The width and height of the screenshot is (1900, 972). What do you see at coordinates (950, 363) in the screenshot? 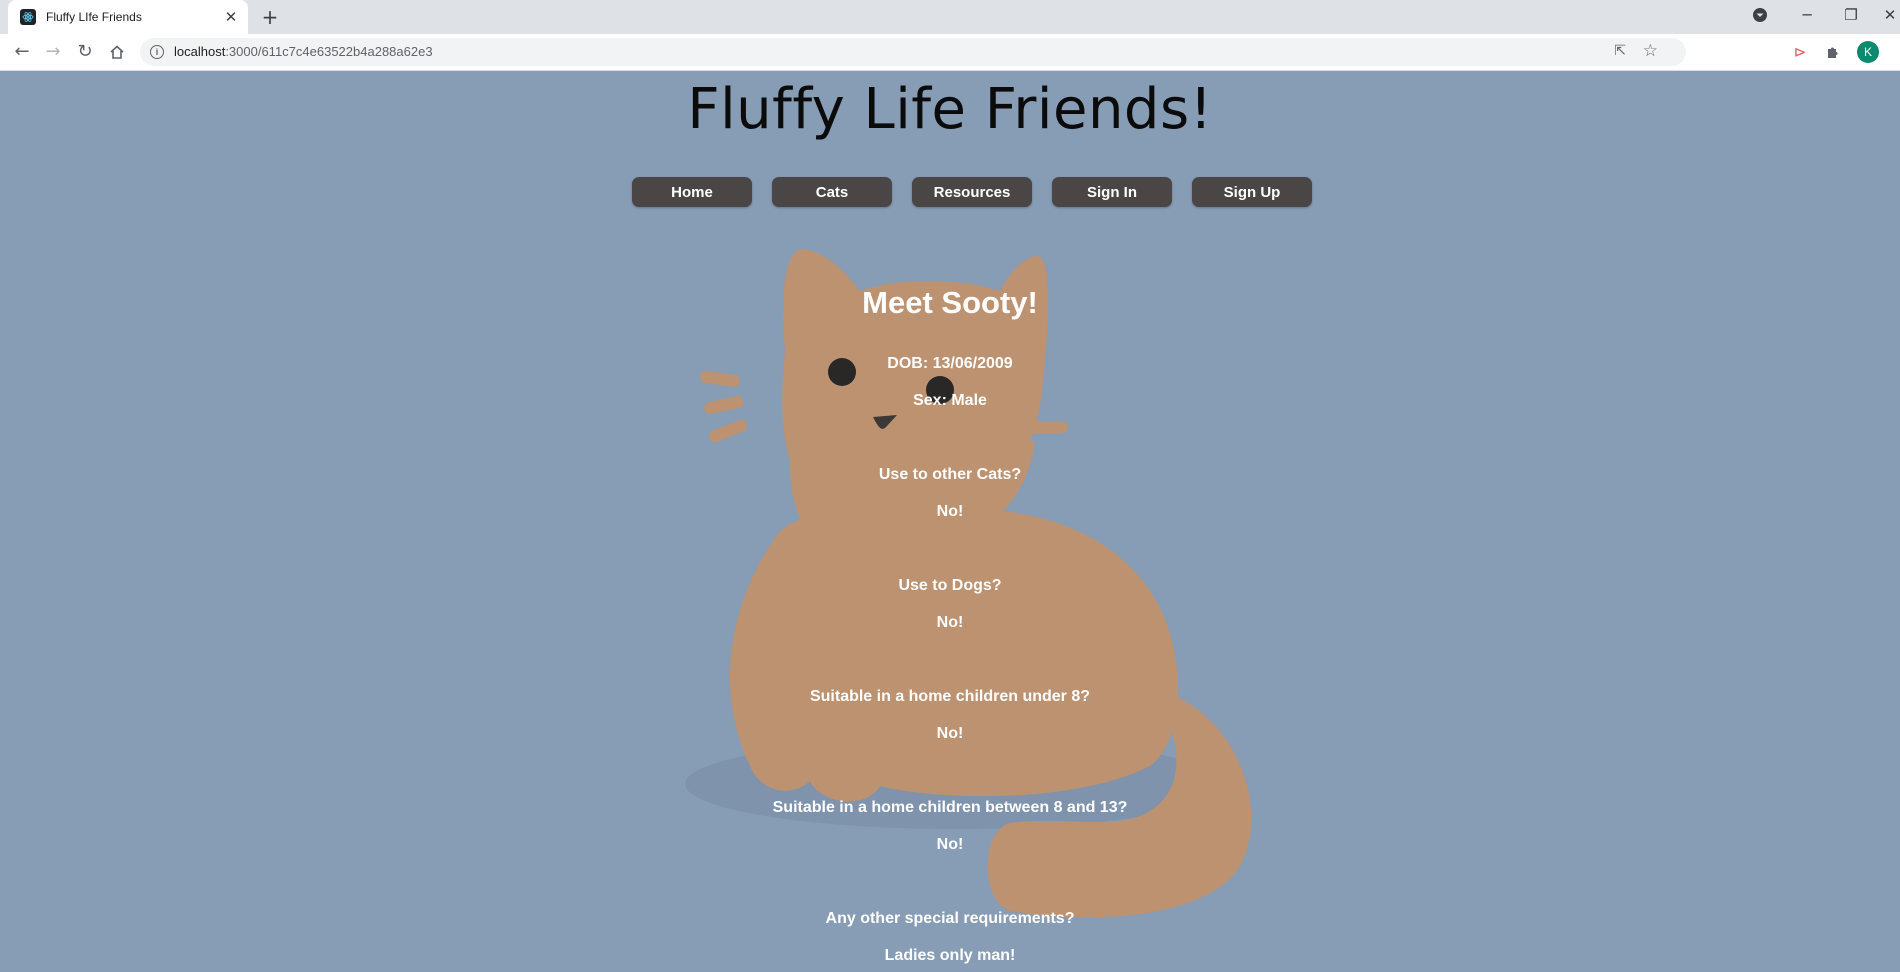
I see `cat-dob: DOB: 13/06/2009` at bounding box center [950, 363].